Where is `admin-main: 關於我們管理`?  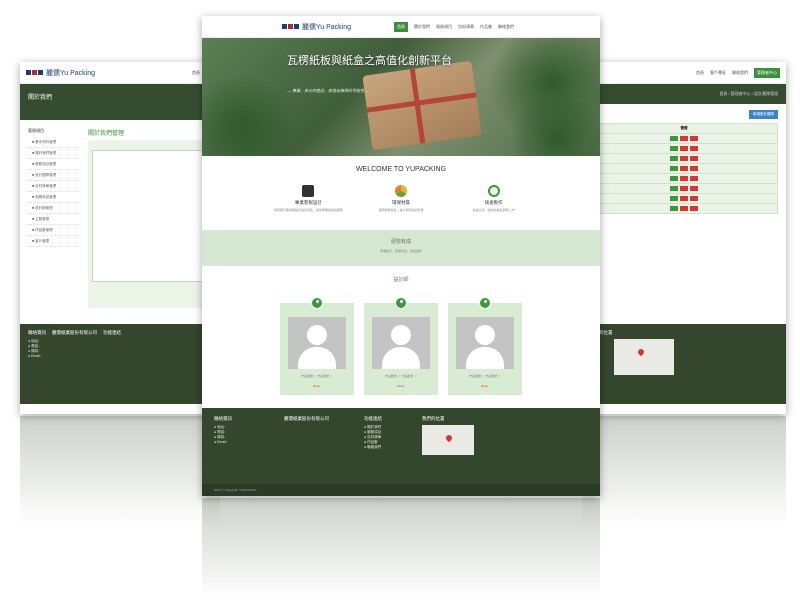
admin-main: 關於我們管理 is located at coordinates (150, 218).